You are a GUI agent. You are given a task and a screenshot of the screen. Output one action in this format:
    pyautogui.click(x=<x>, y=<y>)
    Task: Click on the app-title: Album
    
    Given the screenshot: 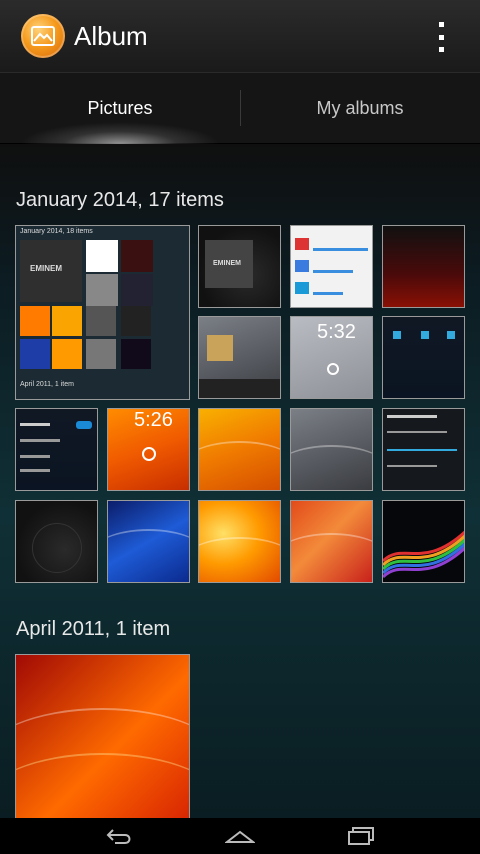 What is the action you would take?
    pyautogui.click(x=111, y=35)
    